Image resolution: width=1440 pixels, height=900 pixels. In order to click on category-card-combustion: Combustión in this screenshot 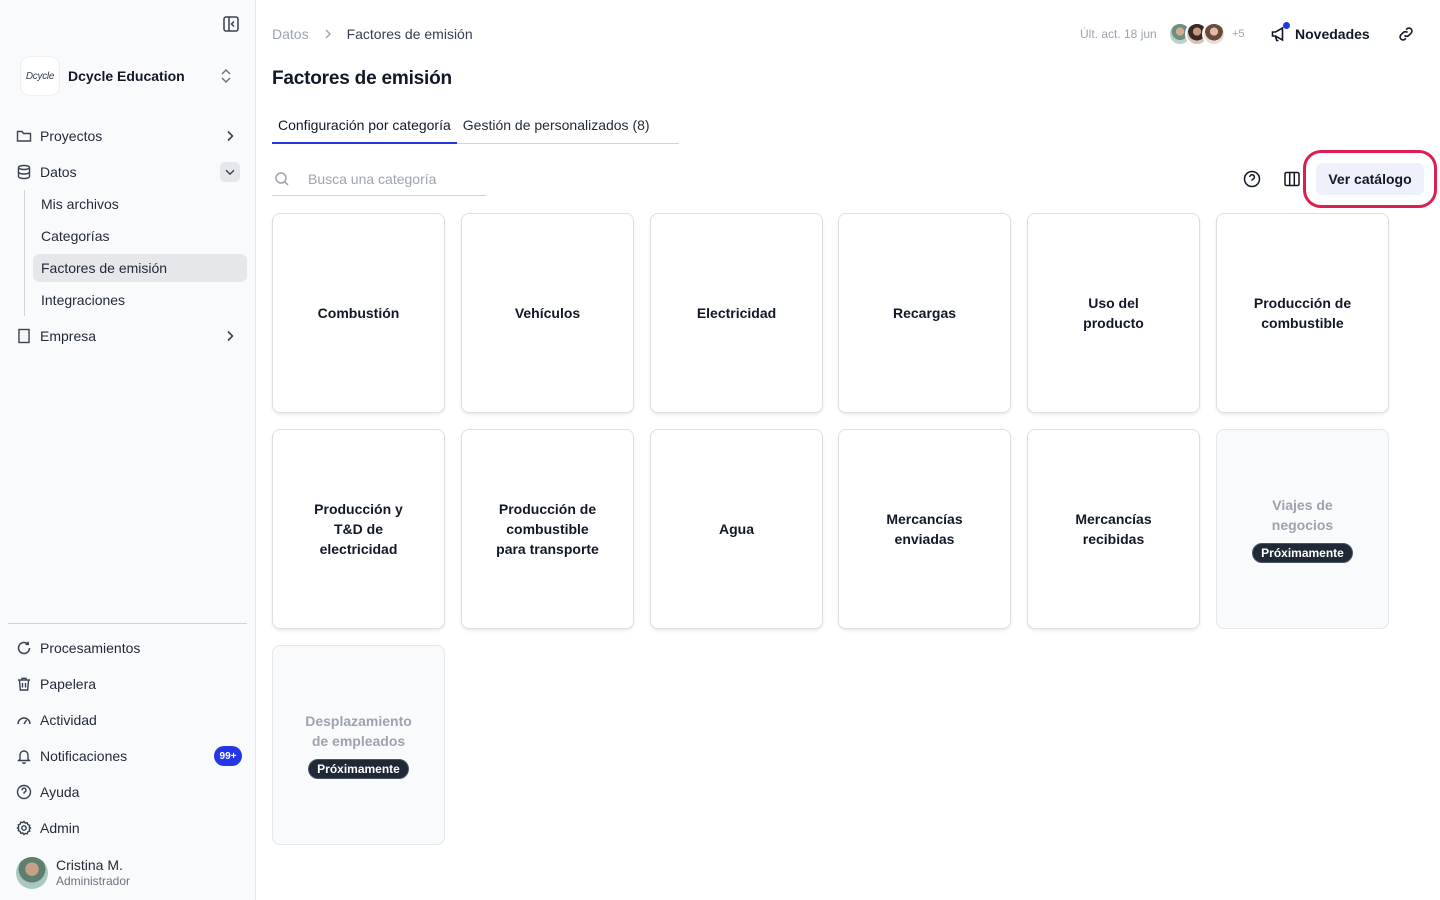, I will do `click(358, 313)`.